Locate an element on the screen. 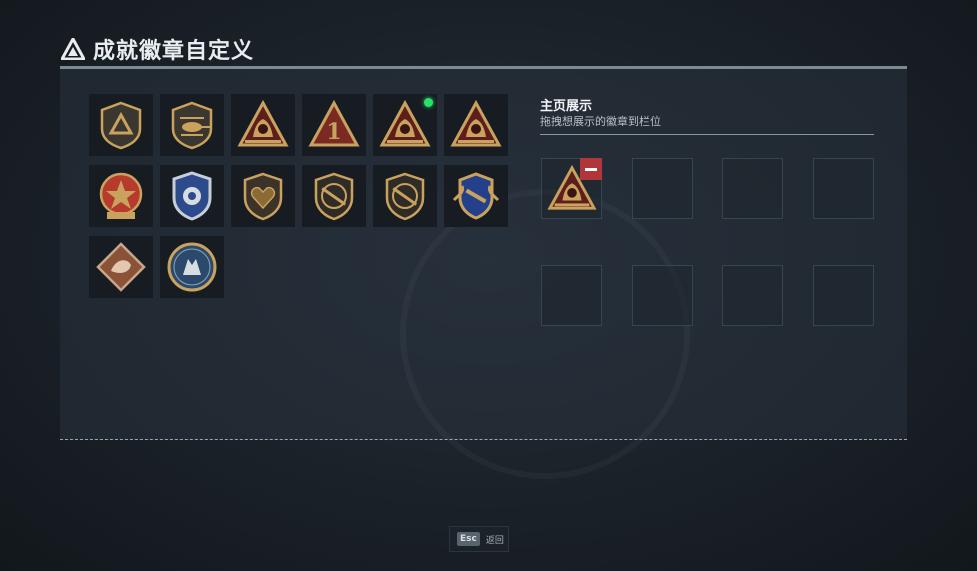 The width and height of the screenshot is (977, 571). badge-winged-shield is located at coordinates (476, 196).